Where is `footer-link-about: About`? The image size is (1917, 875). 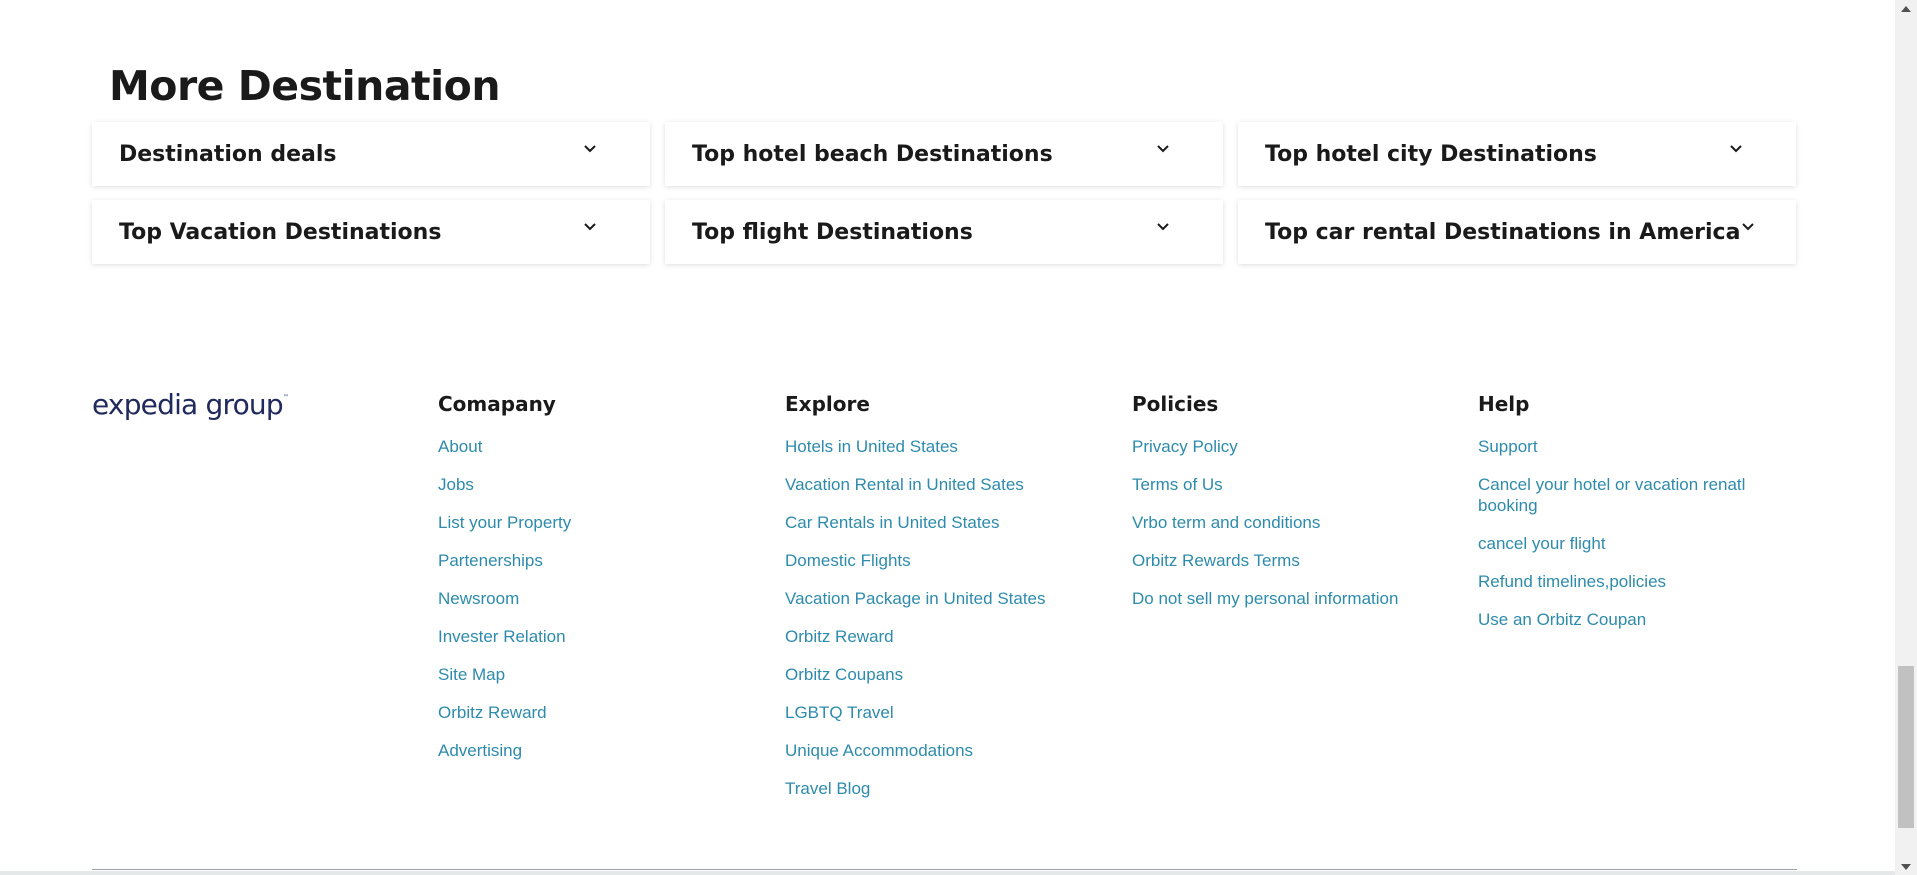 footer-link-about: About is located at coordinates (460, 446).